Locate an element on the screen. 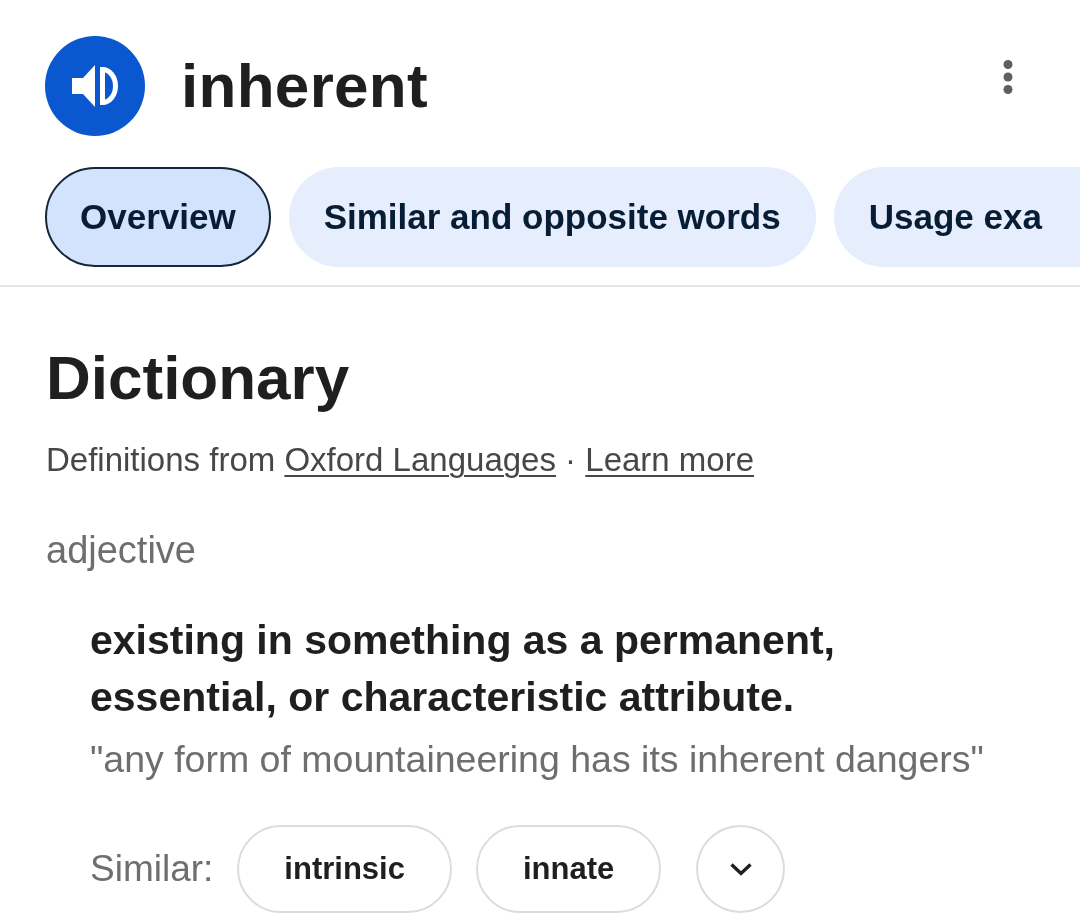  source-note: Definitions from Oxford Languages · Learn more is located at coordinates (401, 460).